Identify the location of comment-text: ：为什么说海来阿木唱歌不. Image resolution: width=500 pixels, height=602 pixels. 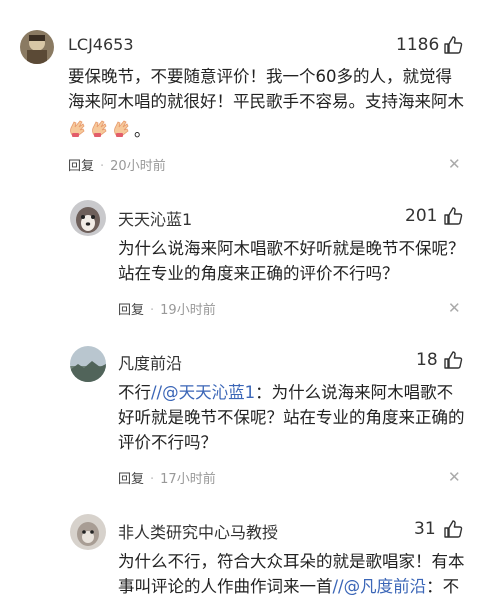
(354, 392).